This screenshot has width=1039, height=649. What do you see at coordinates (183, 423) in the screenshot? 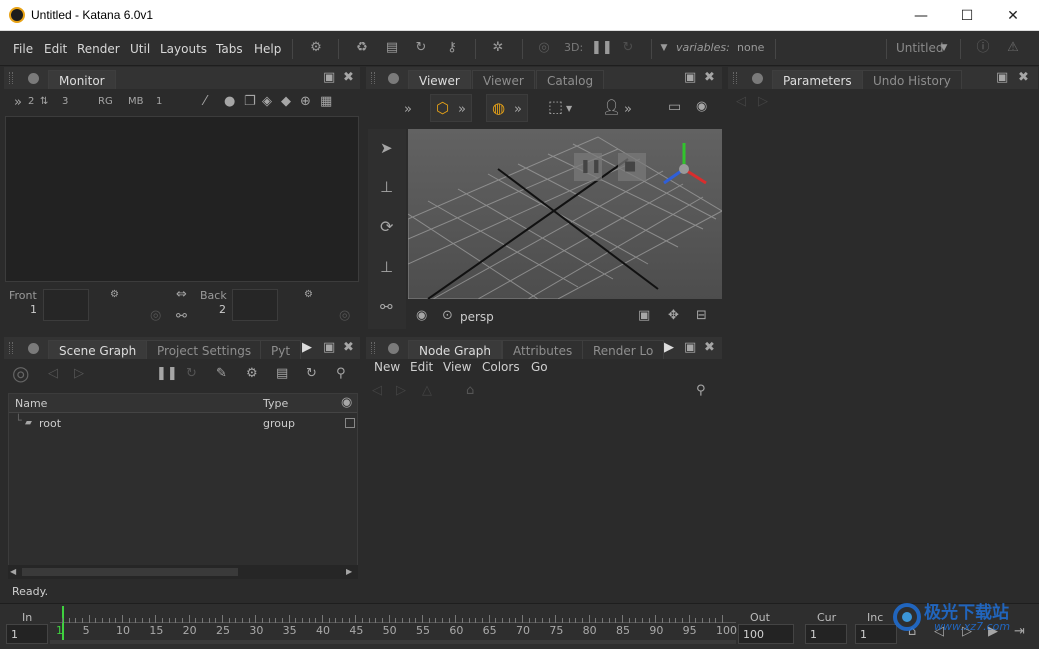
I see `table-row: └ ▰ root group` at bounding box center [183, 423].